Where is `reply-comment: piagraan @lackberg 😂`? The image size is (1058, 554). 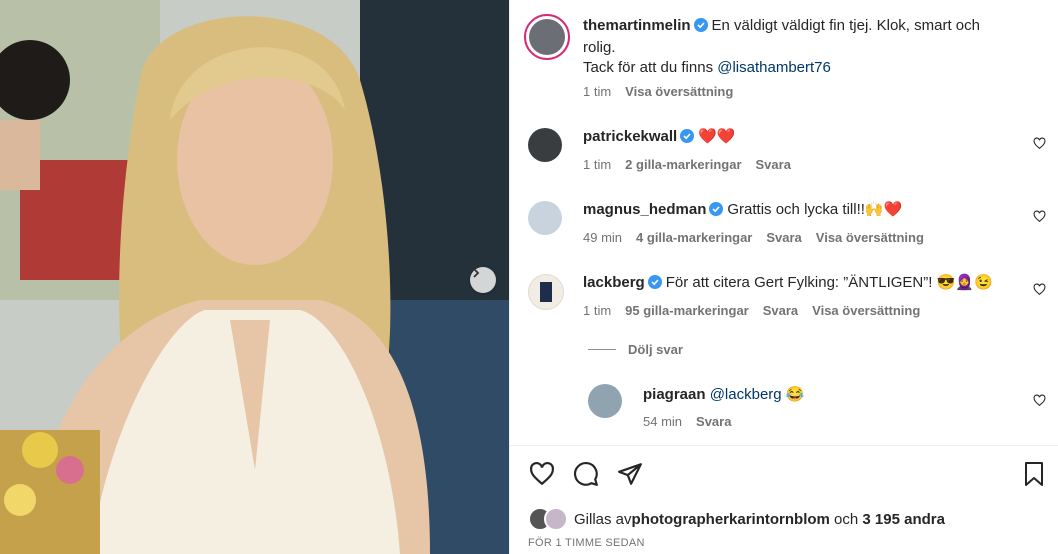 reply-comment: piagraan @lackberg 😂 is located at coordinates (724, 395).